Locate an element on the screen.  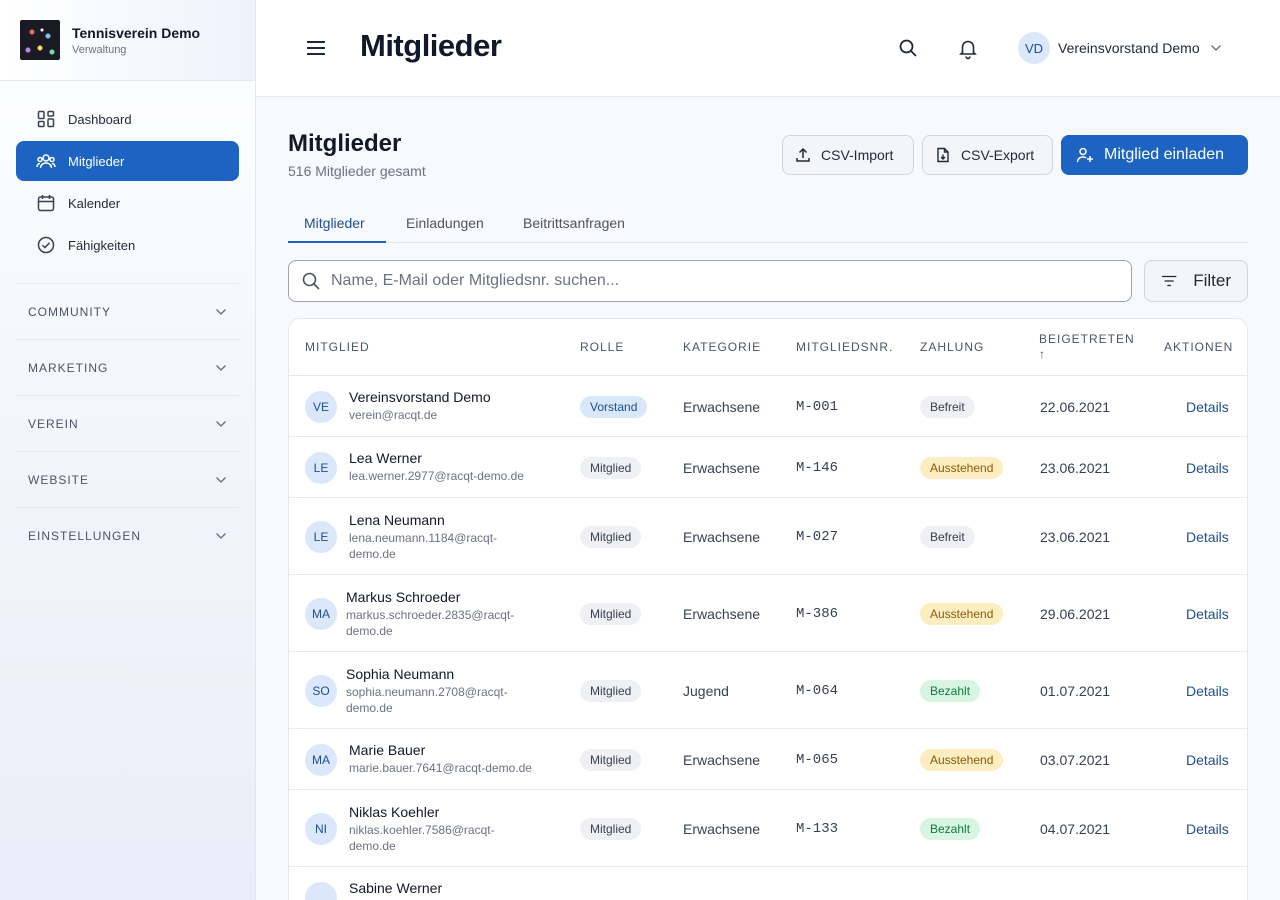
join-date: 03.07.2021 is located at coordinates (1075, 760).